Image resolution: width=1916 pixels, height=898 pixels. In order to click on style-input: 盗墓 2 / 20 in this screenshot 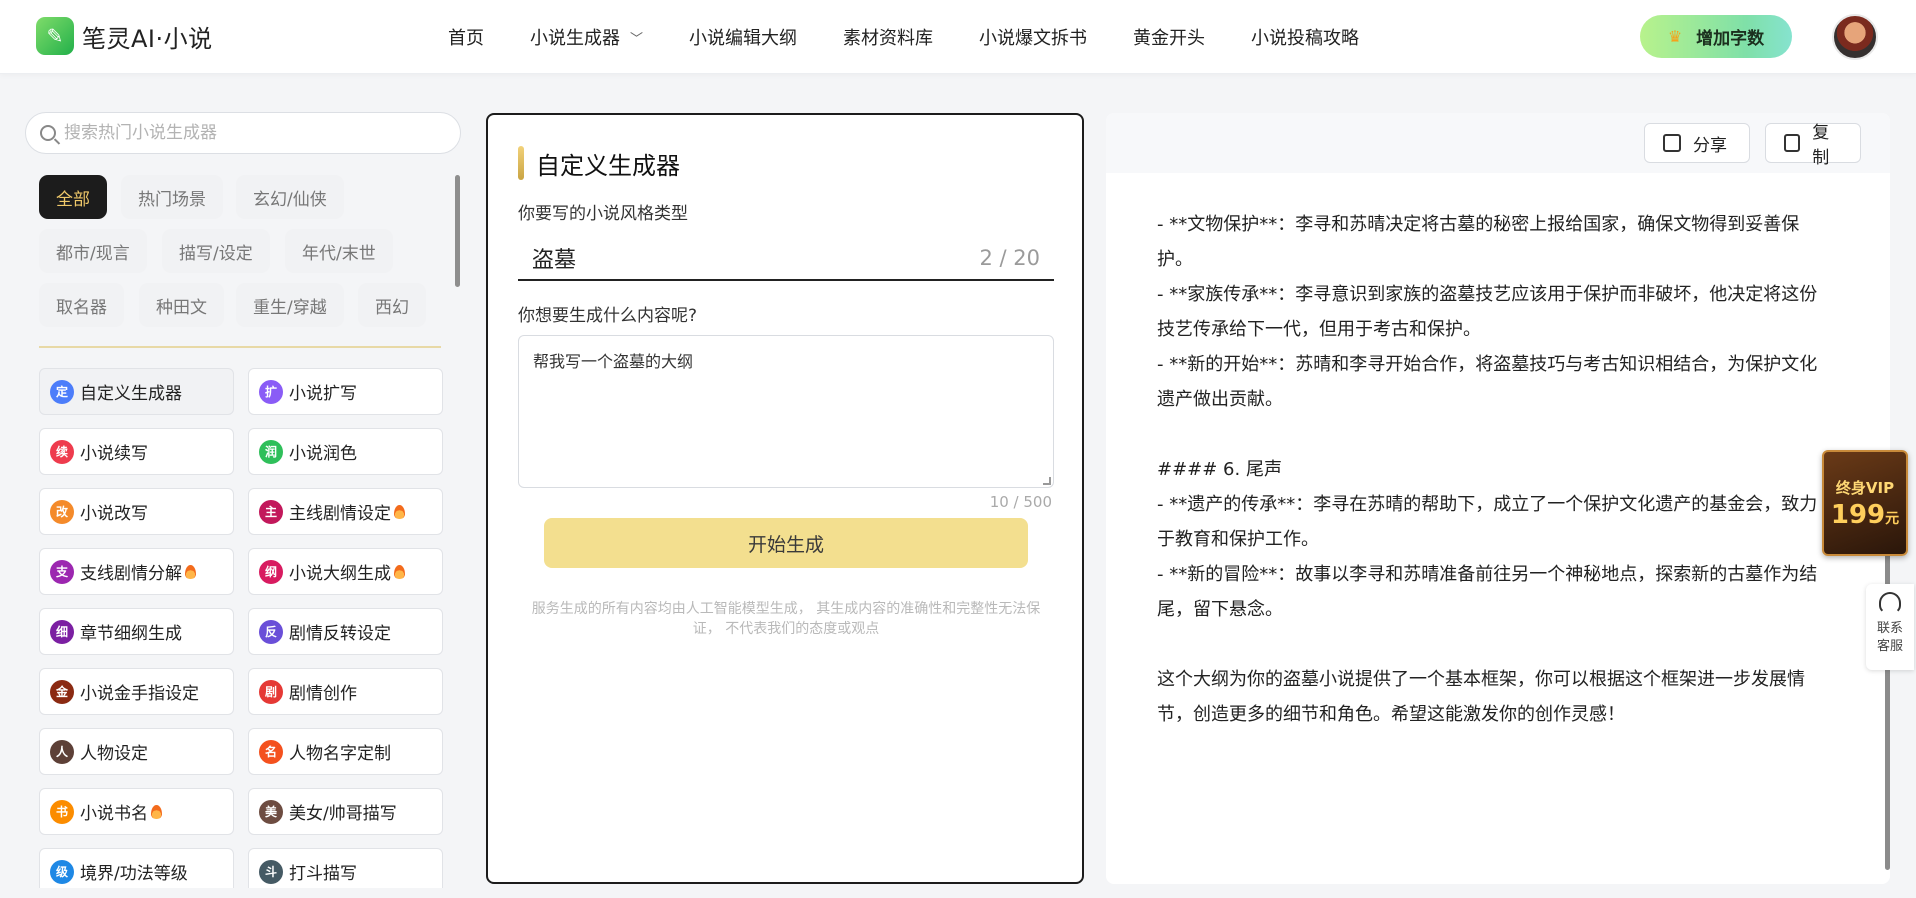, I will do `click(786, 259)`.